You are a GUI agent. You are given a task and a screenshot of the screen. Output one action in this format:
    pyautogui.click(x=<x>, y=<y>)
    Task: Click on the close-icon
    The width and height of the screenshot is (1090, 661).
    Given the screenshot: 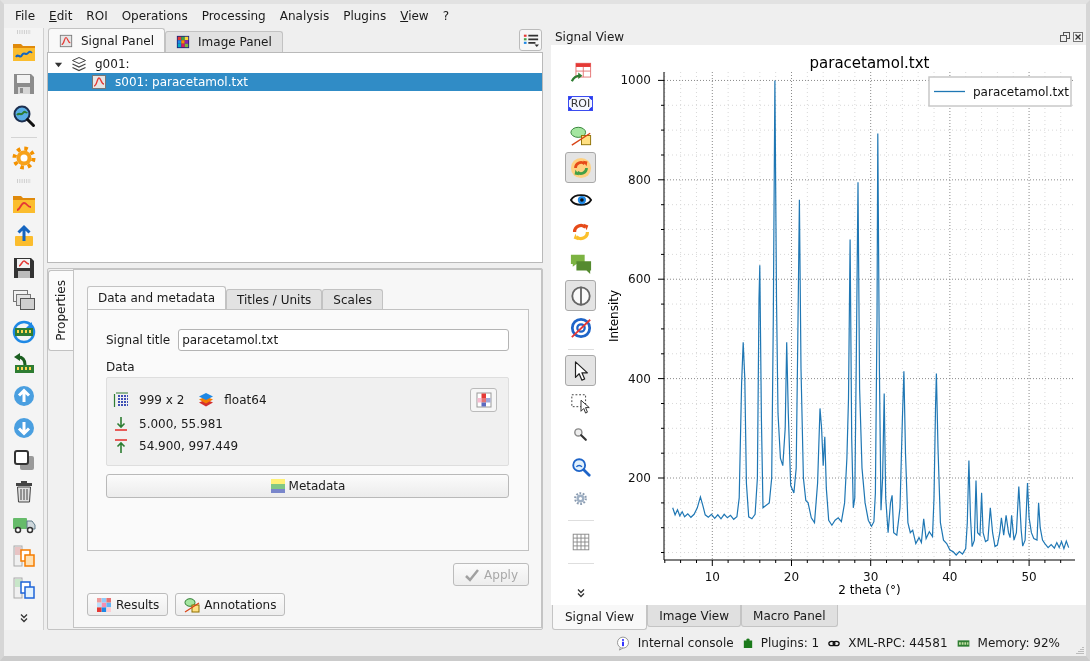 What is the action you would take?
    pyautogui.click(x=1078, y=36)
    